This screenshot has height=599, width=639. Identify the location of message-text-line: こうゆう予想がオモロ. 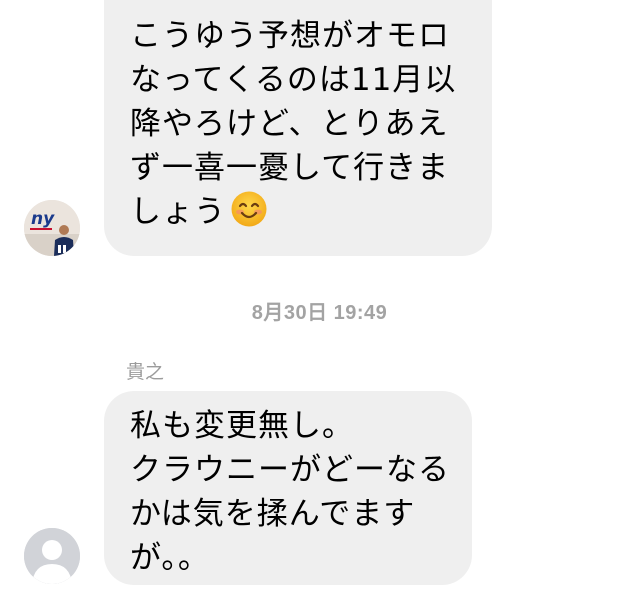
(290, 36).